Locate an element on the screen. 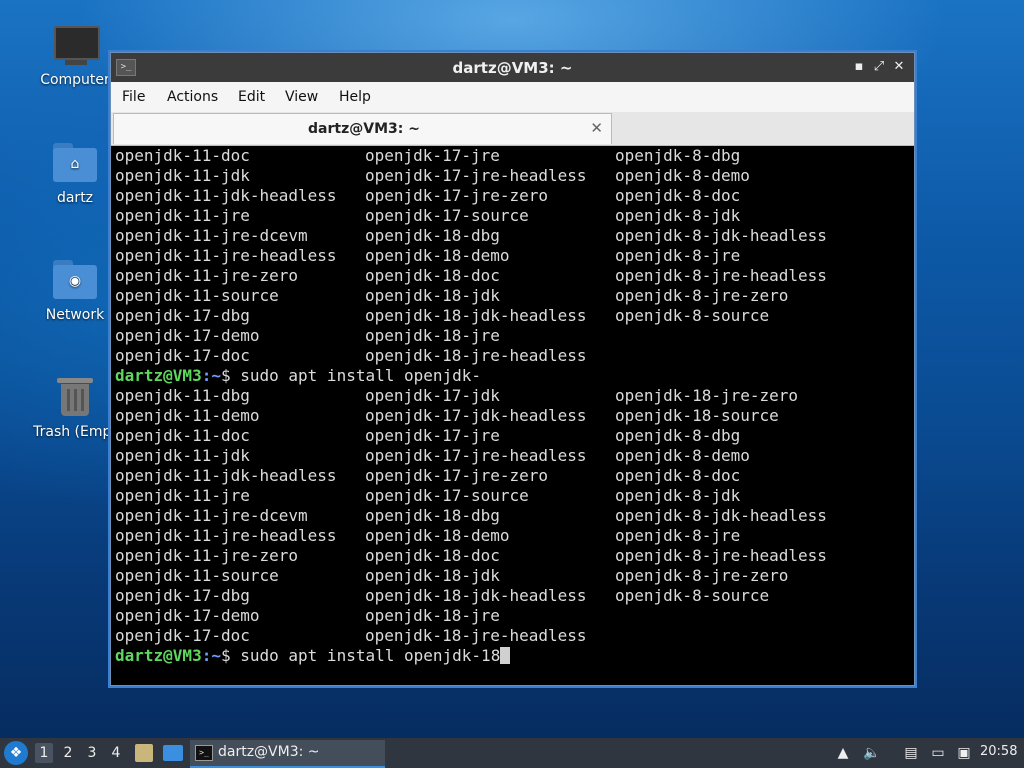 The image size is (1024, 768). tab-terminal: dartz@VM3: ~ ✕ is located at coordinates (362, 128).